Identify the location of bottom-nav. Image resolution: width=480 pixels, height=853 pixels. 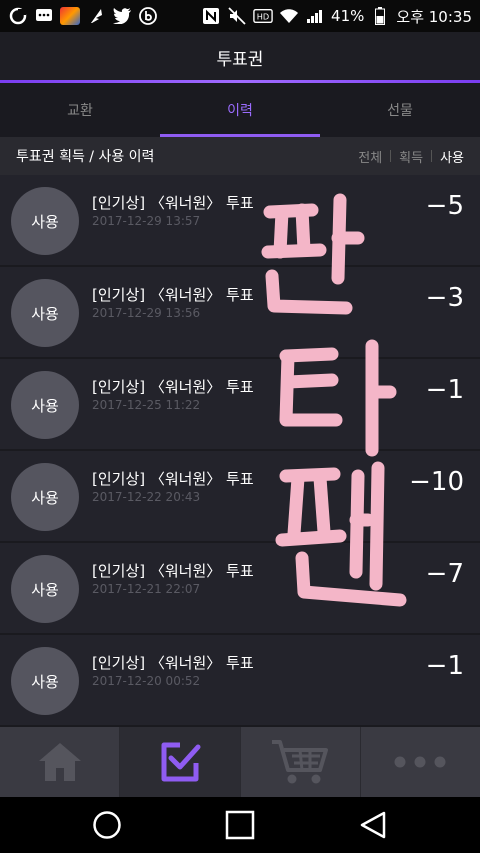
(240, 762).